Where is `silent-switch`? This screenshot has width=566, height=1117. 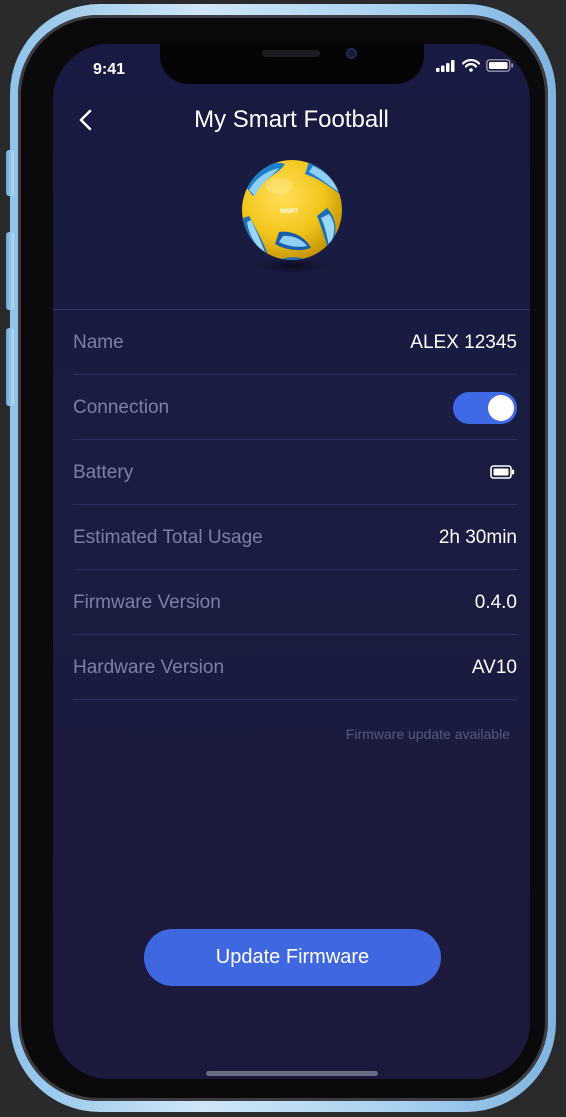
silent-switch is located at coordinates (10, 173).